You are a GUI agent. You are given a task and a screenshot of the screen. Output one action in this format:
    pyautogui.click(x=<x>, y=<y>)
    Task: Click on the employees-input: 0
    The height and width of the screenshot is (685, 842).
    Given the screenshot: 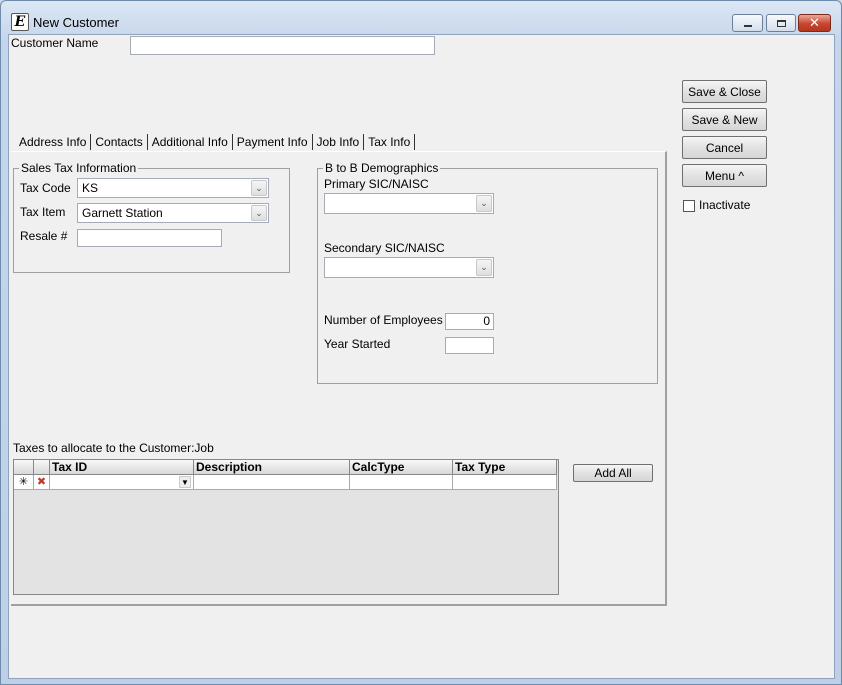 What is the action you would take?
    pyautogui.click(x=469, y=321)
    